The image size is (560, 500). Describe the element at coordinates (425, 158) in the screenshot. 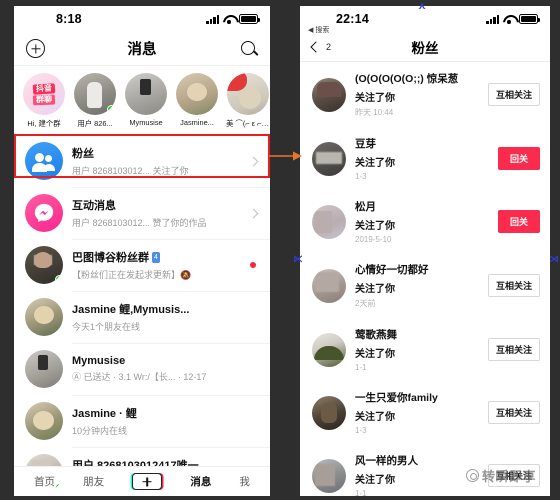

I see `fan-list-item: 豆芽 关注了你 1-3 回关` at that location.